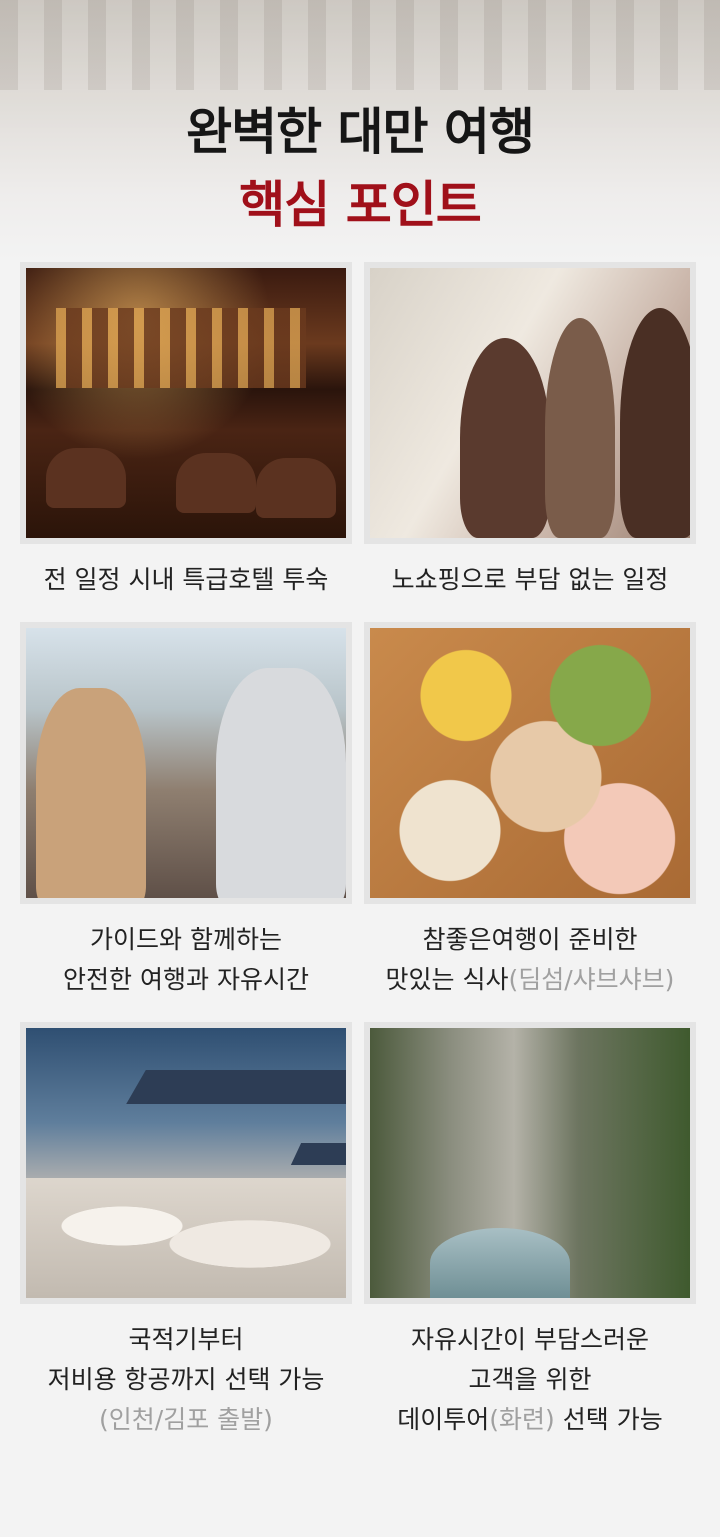  Describe the element at coordinates (530, 959) in the screenshot. I see `feature-caption: 참좋은여행이 준비한 맛있는 식사(딤섬/샤브샤브)` at that location.